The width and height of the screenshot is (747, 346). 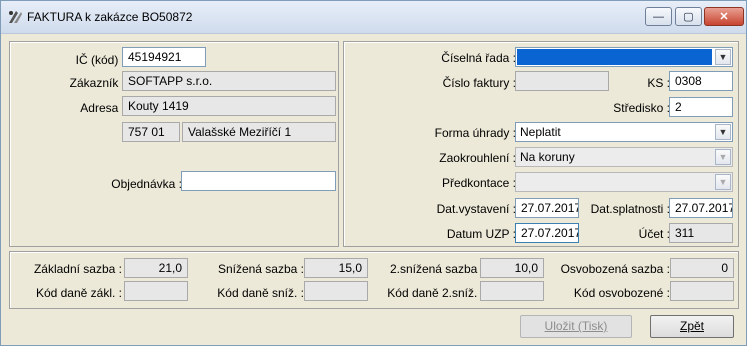 What do you see at coordinates (436, 269) in the screenshot?
I see `reduced2-rate-label: 2.snížená sazba :` at bounding box center [436, 269].